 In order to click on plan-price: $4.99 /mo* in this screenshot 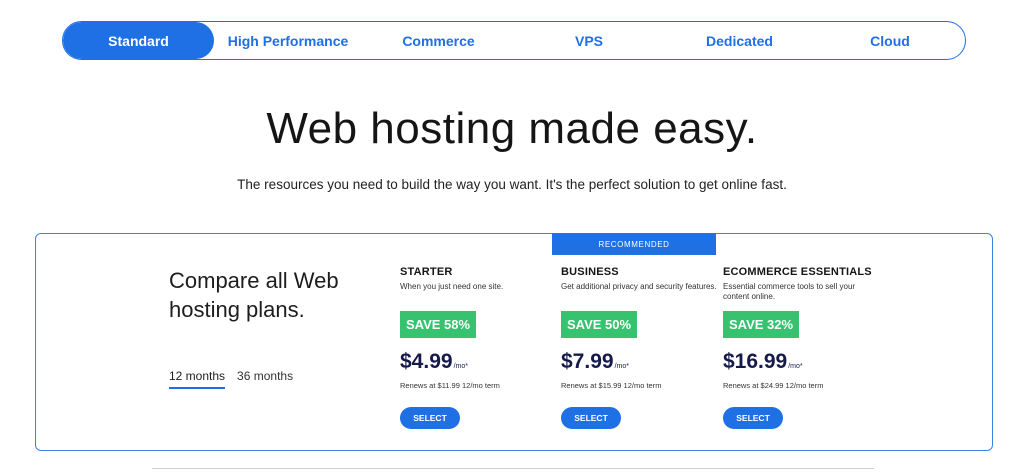, I will do `click(434, 362)`.